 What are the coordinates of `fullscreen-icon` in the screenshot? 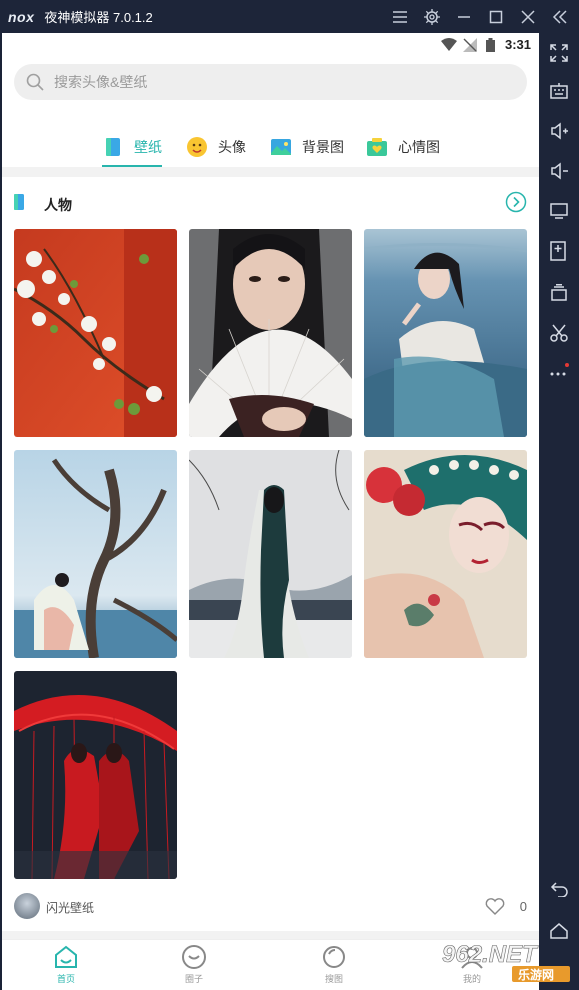 It's located at (559, 53).